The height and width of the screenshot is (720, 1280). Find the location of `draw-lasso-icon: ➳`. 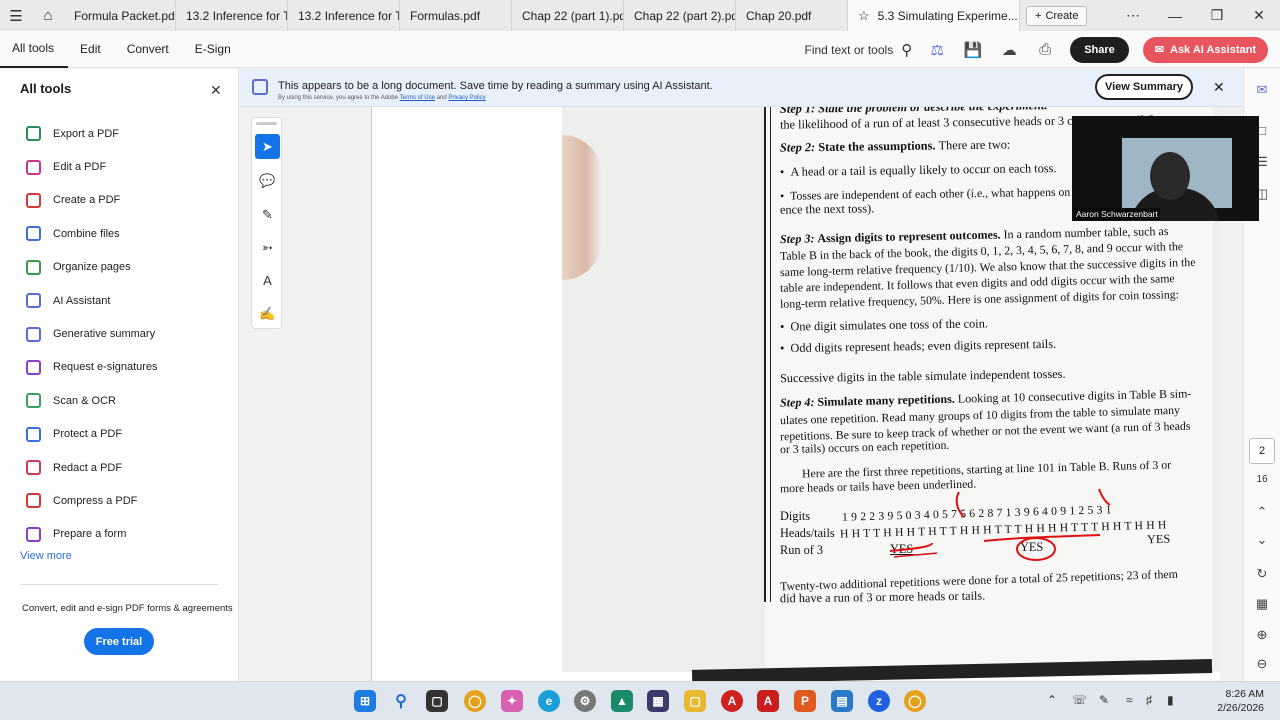

draw-lasso-icon: ➳ is located at coordinates (267, 247).